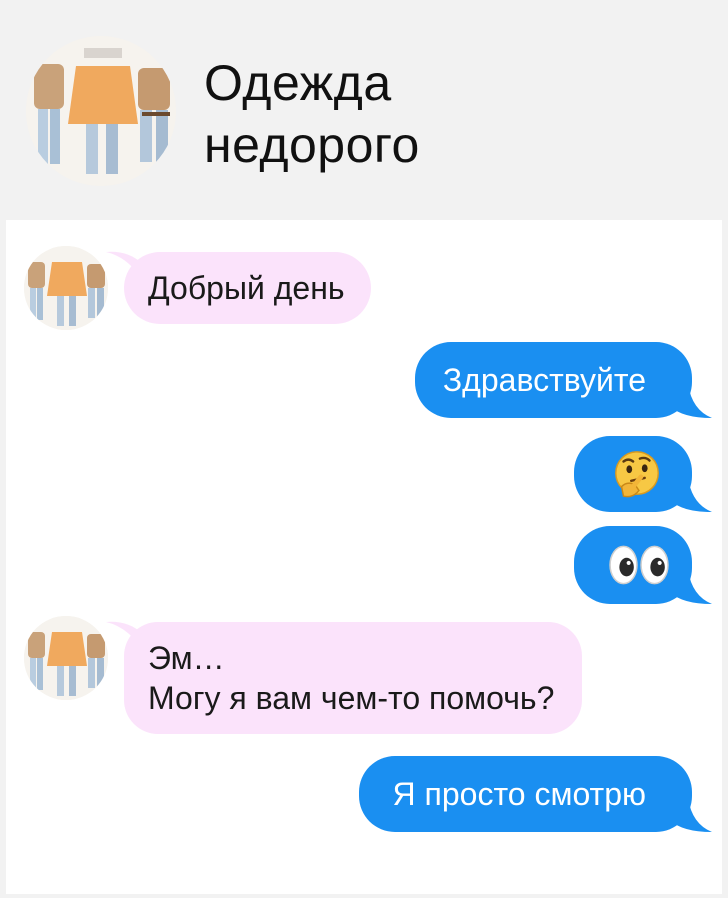  Describe the element at coordinates (351, 698) in the screenshot. I see `message-text-line2: Могу я вам чем-то помочь?` at that location.